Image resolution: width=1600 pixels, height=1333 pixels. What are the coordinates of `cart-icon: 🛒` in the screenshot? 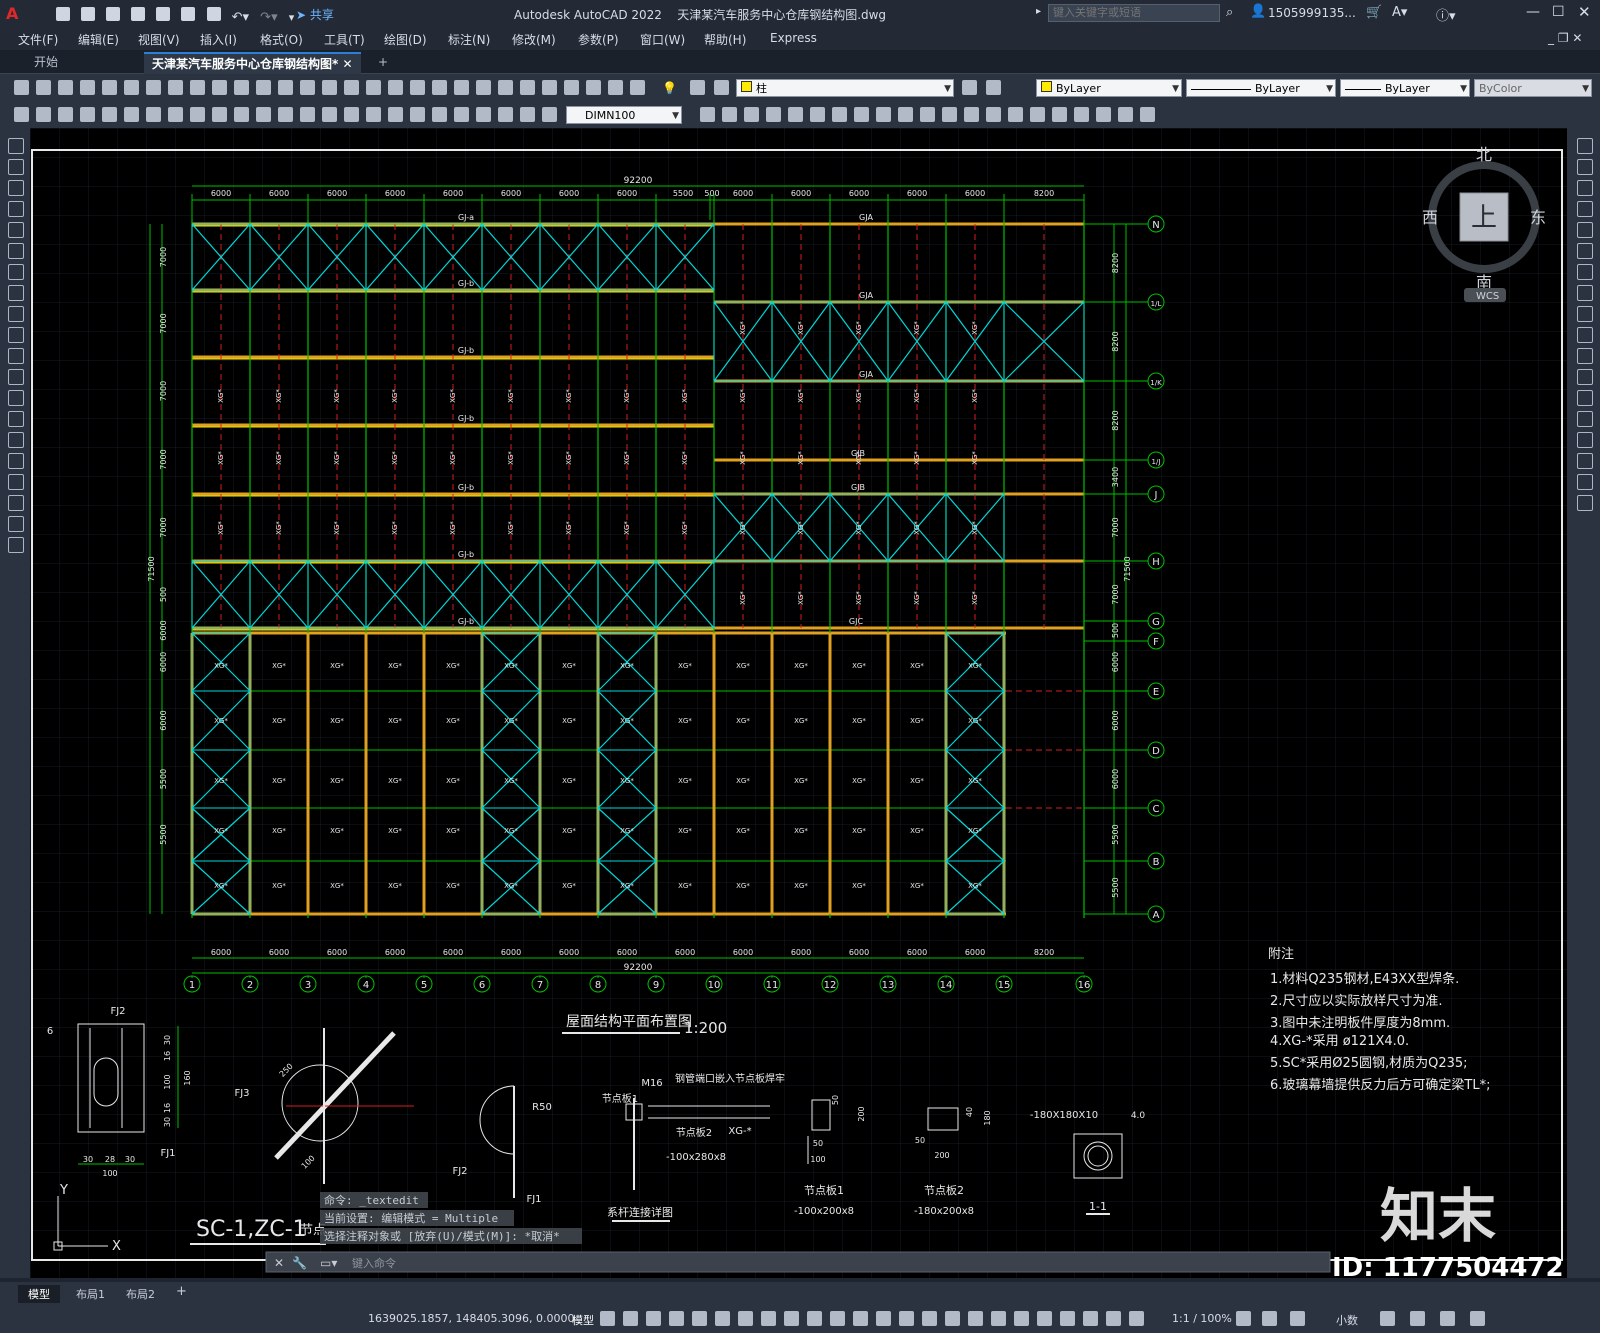 It's located at (1374, 12).